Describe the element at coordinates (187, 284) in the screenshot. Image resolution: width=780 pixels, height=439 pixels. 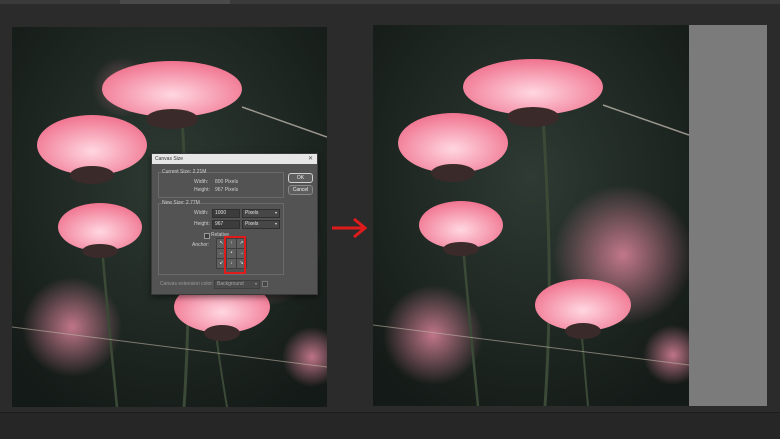
I see `extension-color-label: Canvas extension color:` at that location.